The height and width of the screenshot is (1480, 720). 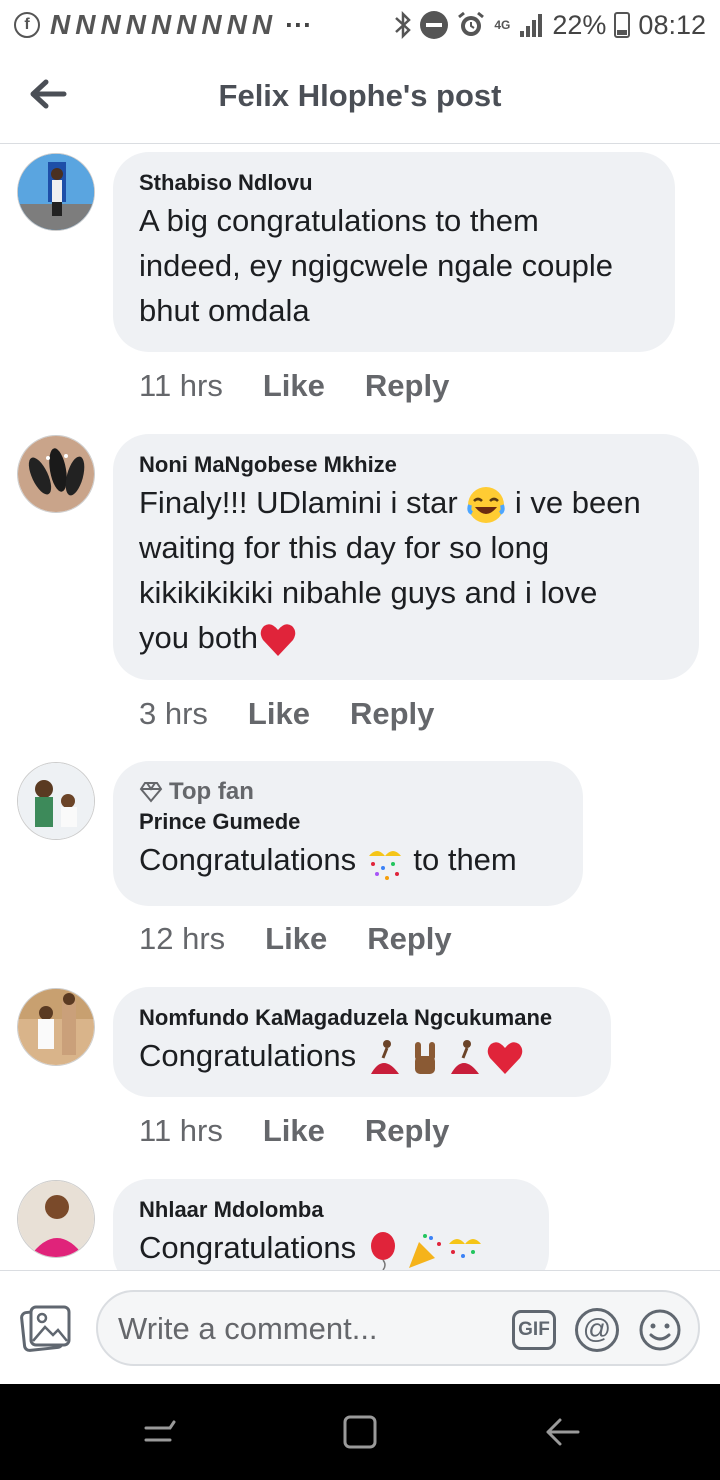 I want to click on page-title: Felix Hlophe's post, so click(x=360, y=95).